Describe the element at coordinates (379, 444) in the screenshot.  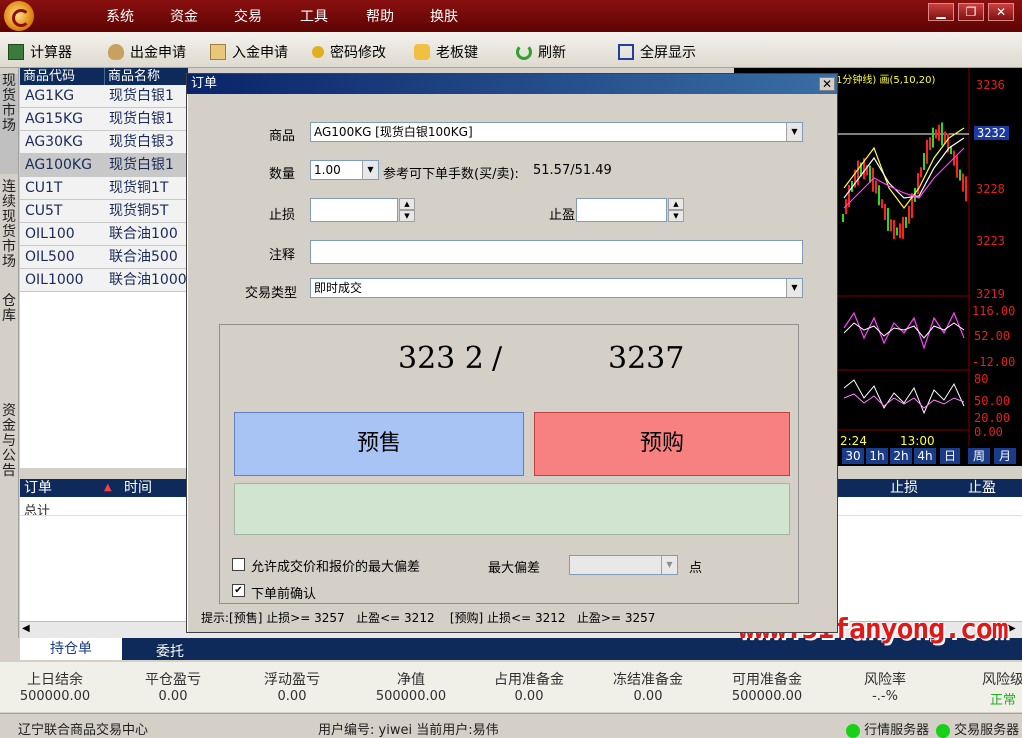
I see `sell-button: 预售` at that location.